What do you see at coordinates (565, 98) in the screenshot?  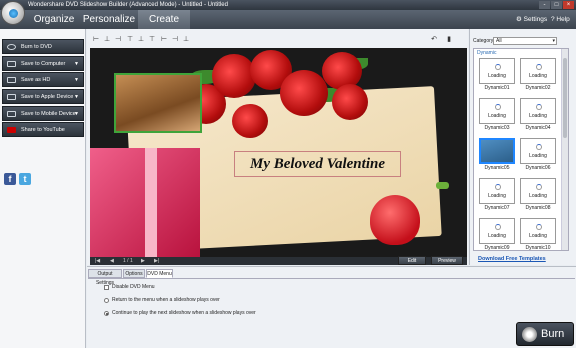 I see `scrollbar-thumb` at bounding box center [565, 98].